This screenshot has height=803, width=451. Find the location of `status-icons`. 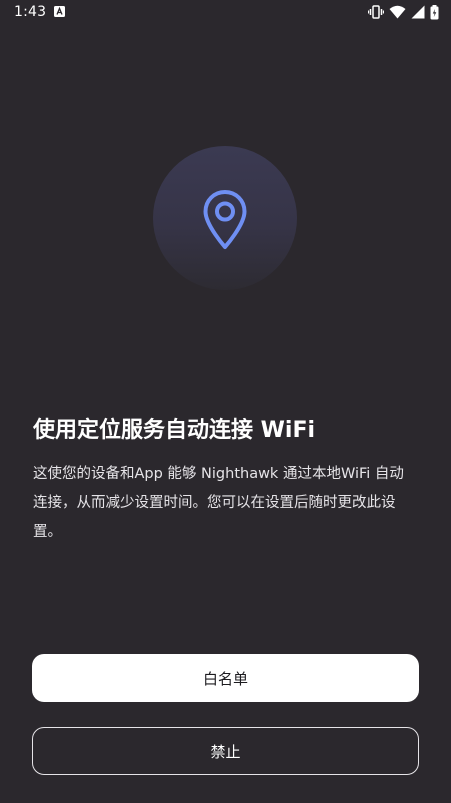

status-icons is located at coordinates (403, 12).